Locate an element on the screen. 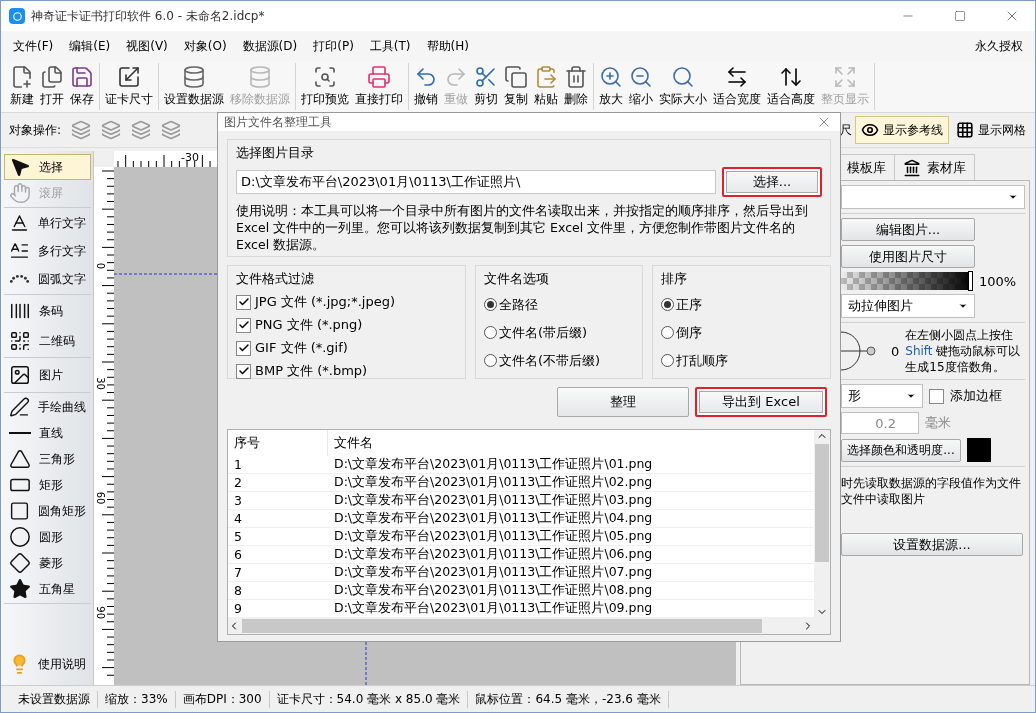 The image size is (1036, 713). path-field: D:\文章发布平台\2023\01月\0113\工作证照片\ is located at coordinates (476, 182).